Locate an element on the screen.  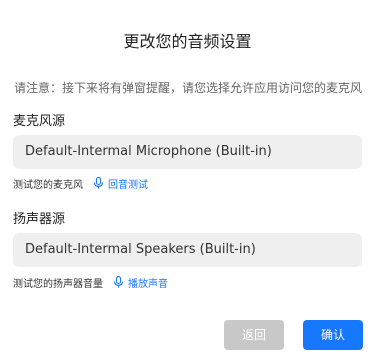
play-sound-link: 播放声音 is located at coordinates (140, 282).